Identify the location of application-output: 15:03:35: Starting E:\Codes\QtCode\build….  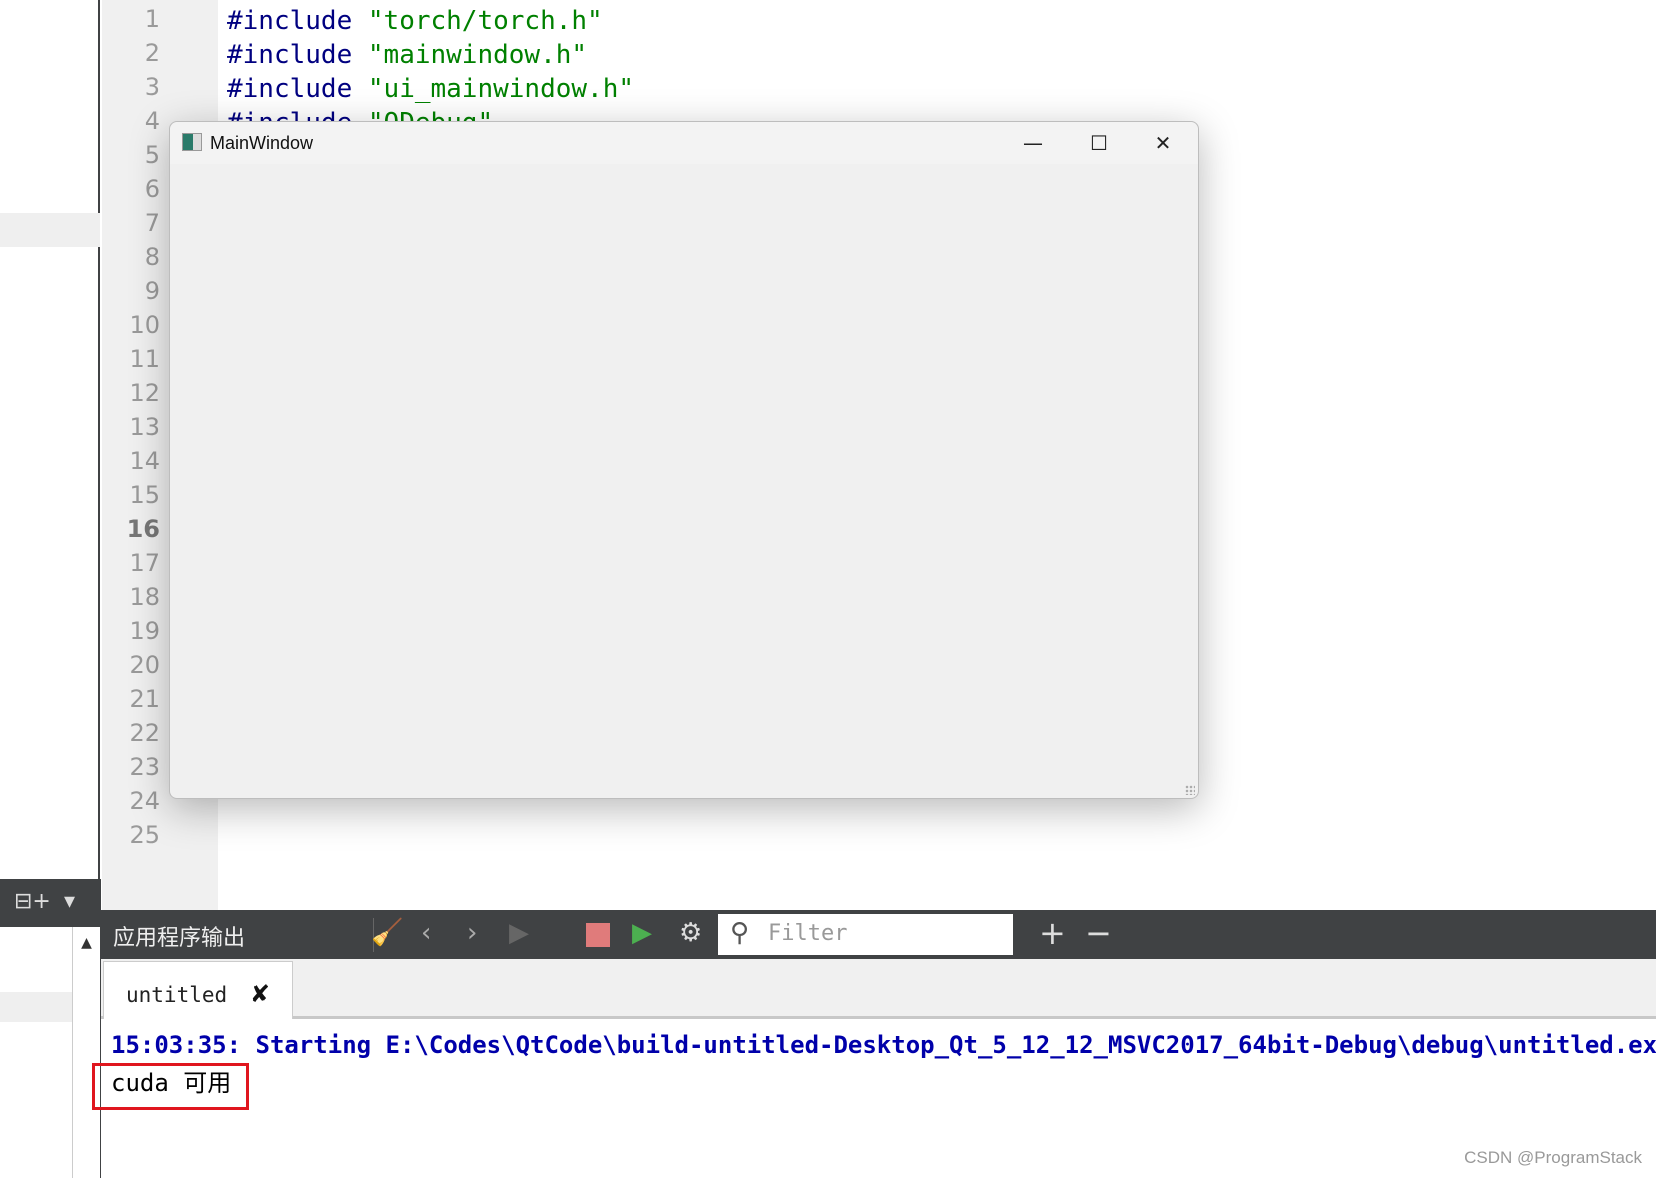
(878, 1098).